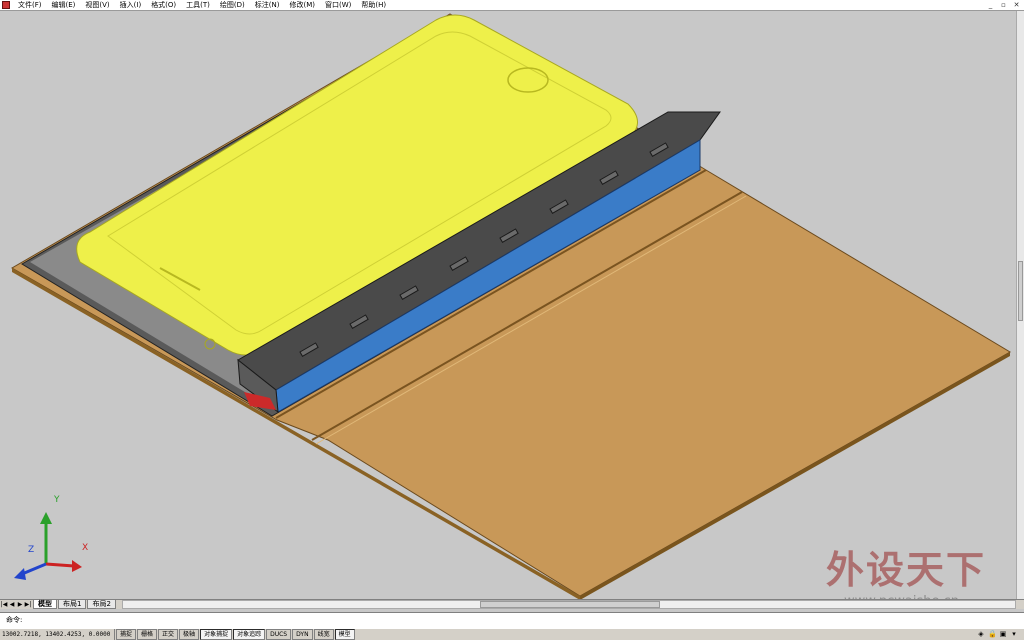  What do you see at coordinates (20, 604) in the screenshot?
I see `next-tab-icon: ▶` at bounding box center [20, 604].